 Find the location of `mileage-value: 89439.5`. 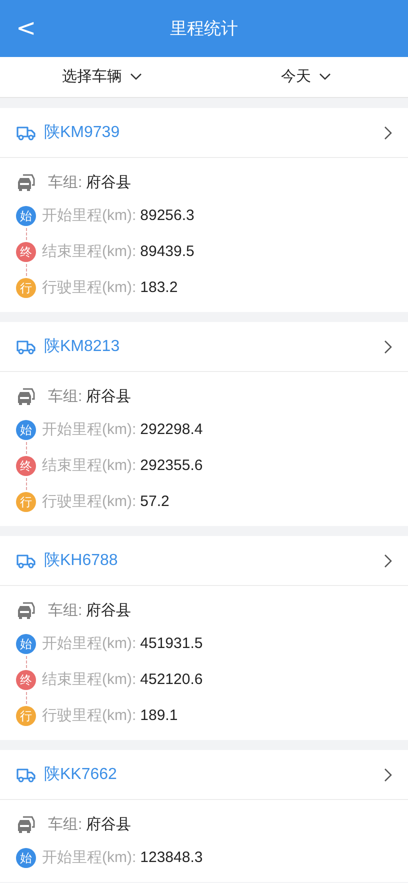

mileage-value: 89439.5 is located at coordinates (167, 252).